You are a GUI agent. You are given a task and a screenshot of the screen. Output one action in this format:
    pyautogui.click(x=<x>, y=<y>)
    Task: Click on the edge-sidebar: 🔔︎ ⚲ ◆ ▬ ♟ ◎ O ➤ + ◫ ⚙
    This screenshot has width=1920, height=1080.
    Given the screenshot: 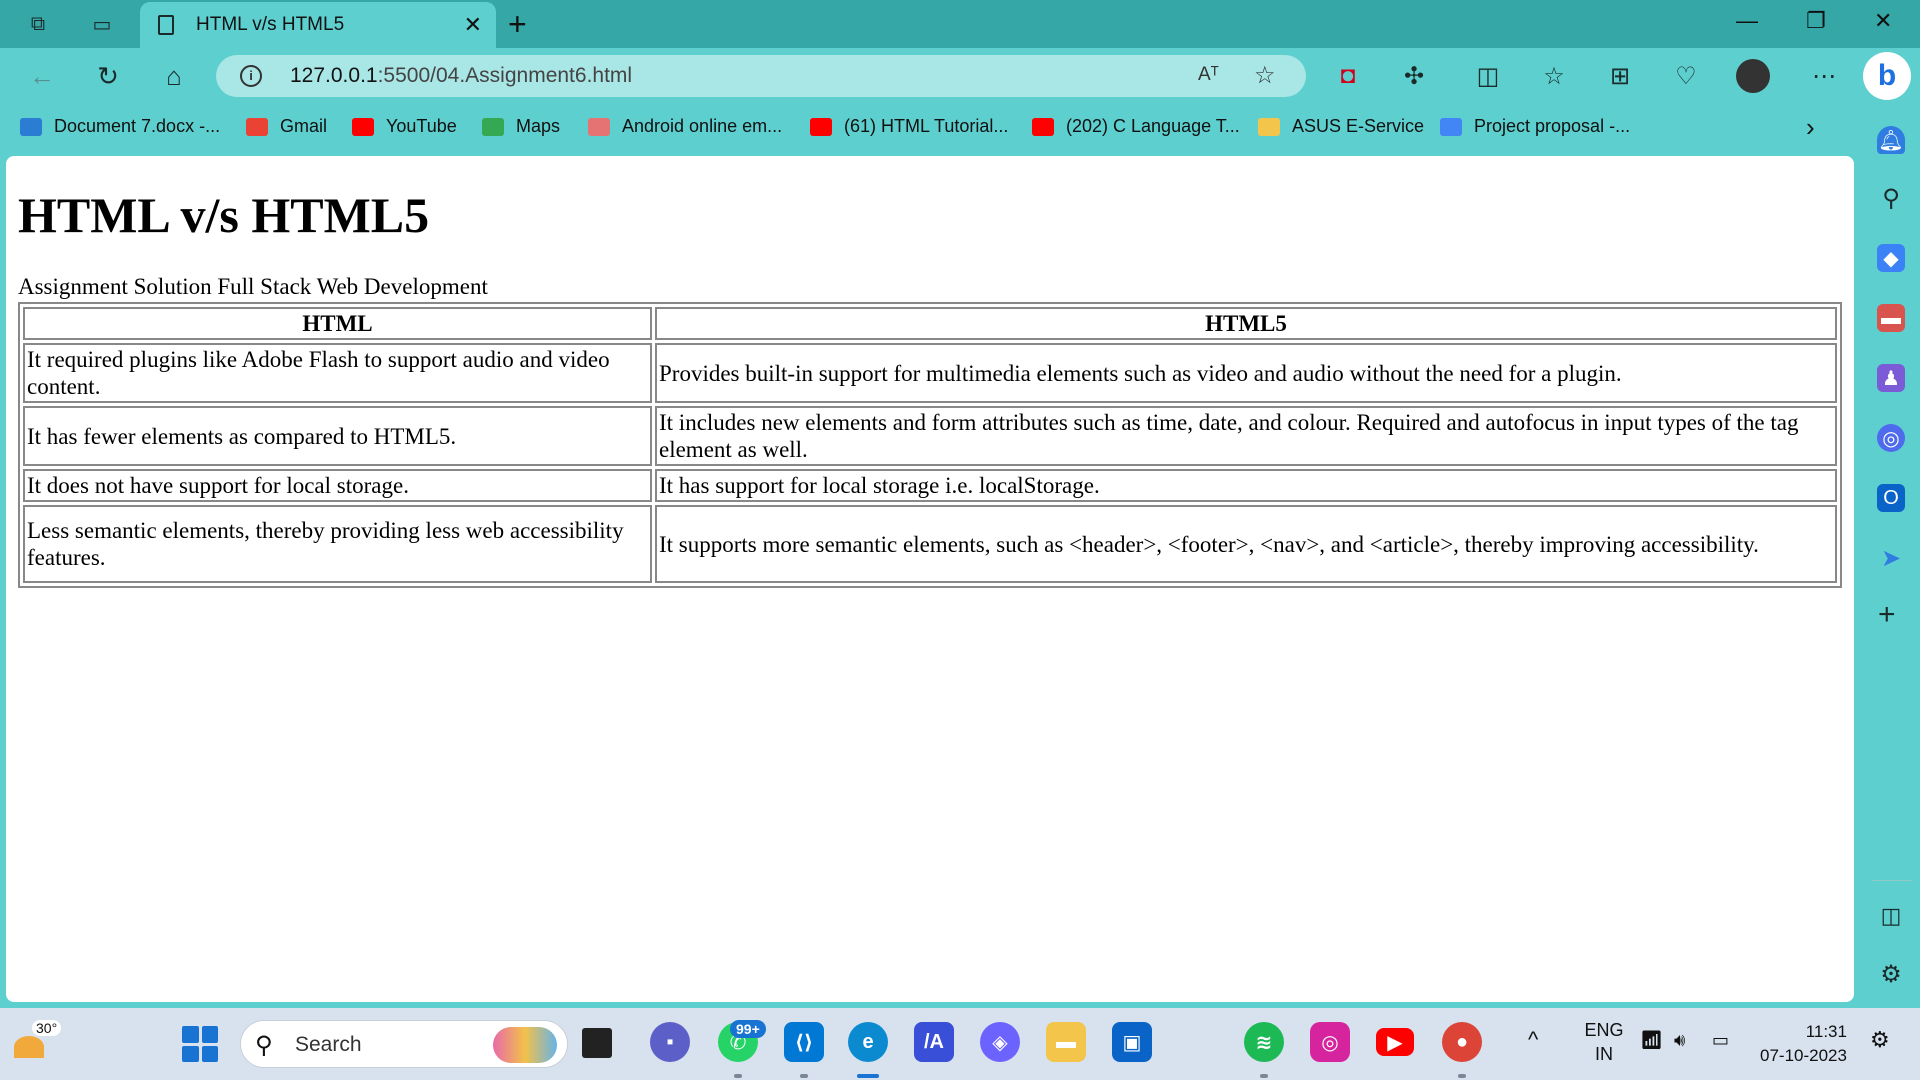 What is the action you would take?
    pyautogui.click(x=1891, y=560)
    